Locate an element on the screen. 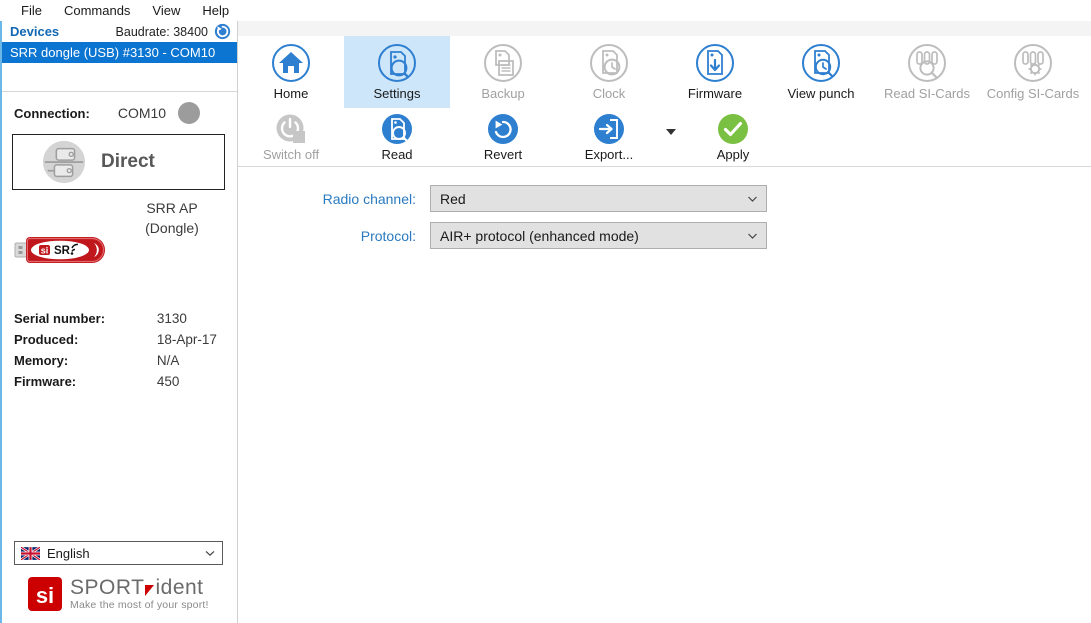 This screenshot has width=1091, height=623. svg-text: SR is located at coordinates (62, 251).